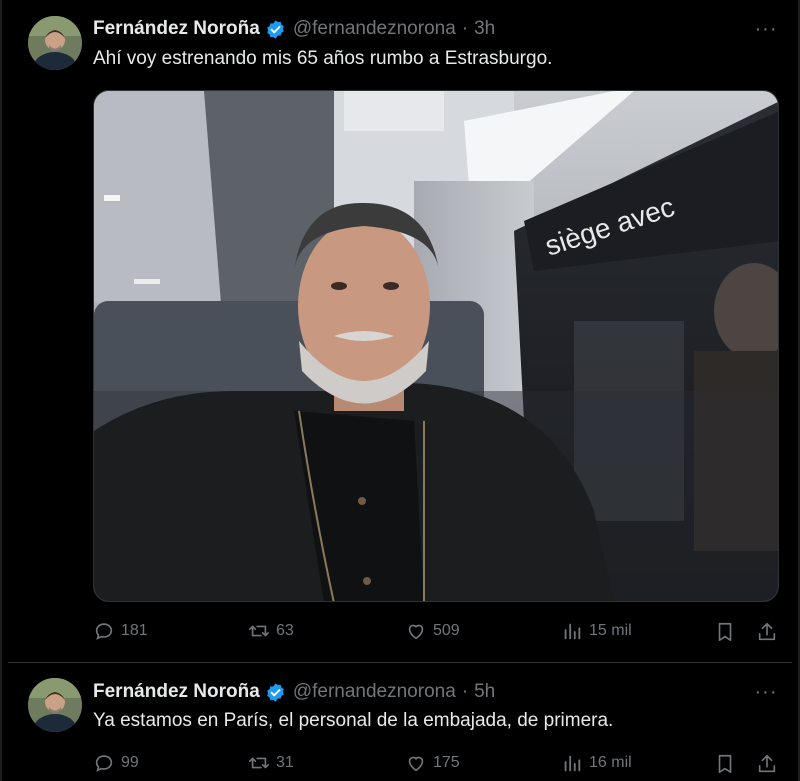  Describe the element at coordinates (610, 630) in the screenshot. I see `view-count: 15 mil` at that location.